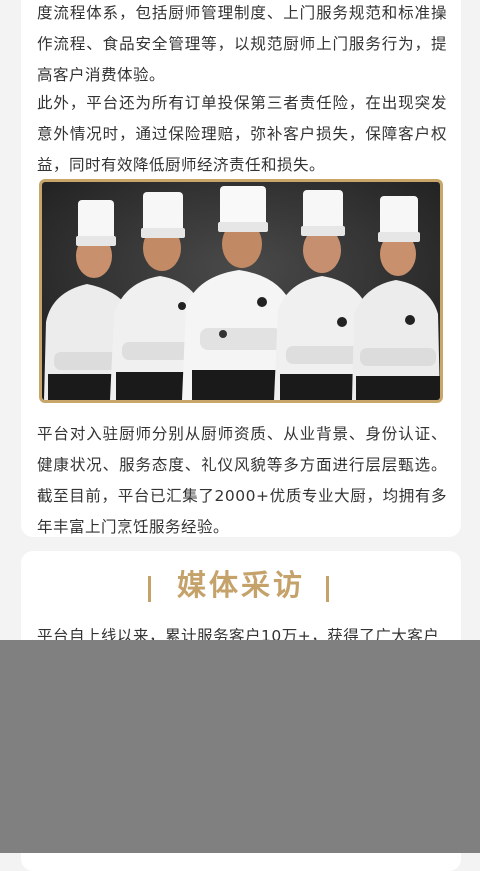 This screenshot has width=480, height=871. What do you see at coordinates (240, 585) in the screenshot?
I see `section-title: 媒体采访` at bounding box center [240, 585].